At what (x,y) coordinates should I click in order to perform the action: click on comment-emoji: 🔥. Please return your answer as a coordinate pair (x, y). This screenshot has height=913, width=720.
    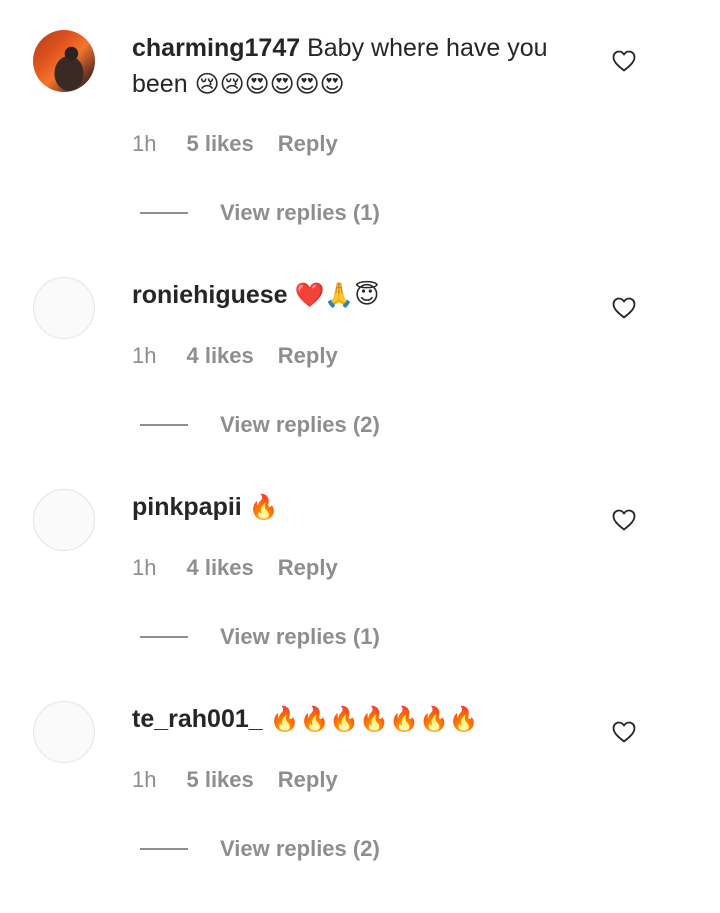
    Looking at the image, I should click on (263, 507).